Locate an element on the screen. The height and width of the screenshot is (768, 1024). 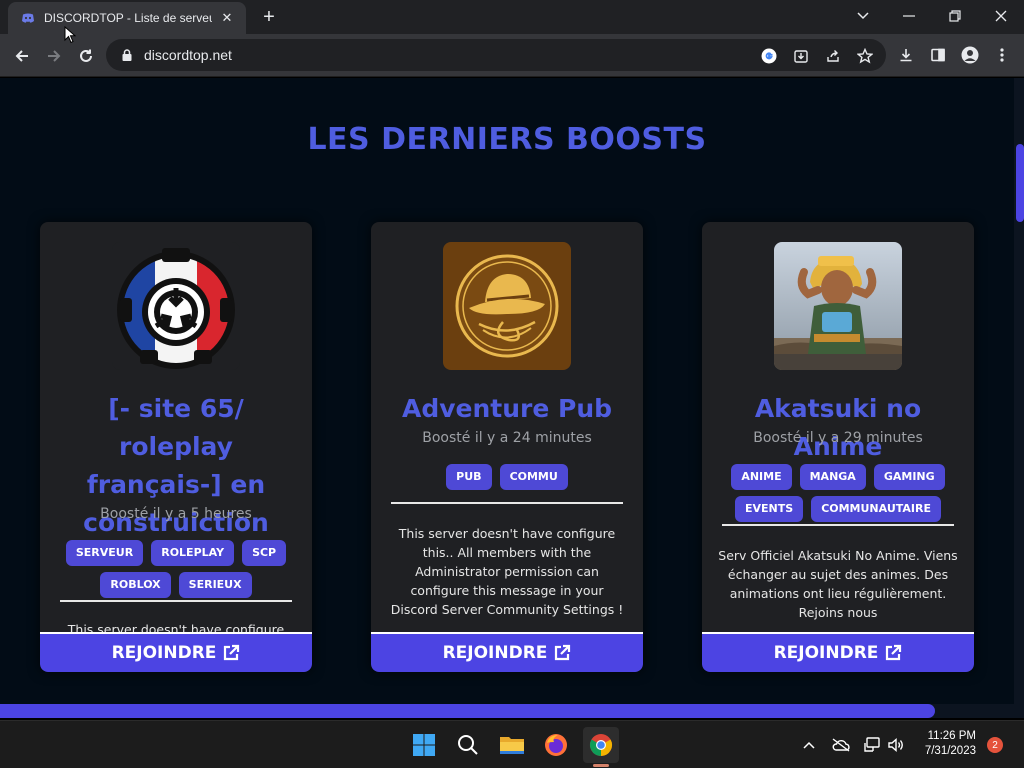
tag: PUB is located at coordinates (469, 477).